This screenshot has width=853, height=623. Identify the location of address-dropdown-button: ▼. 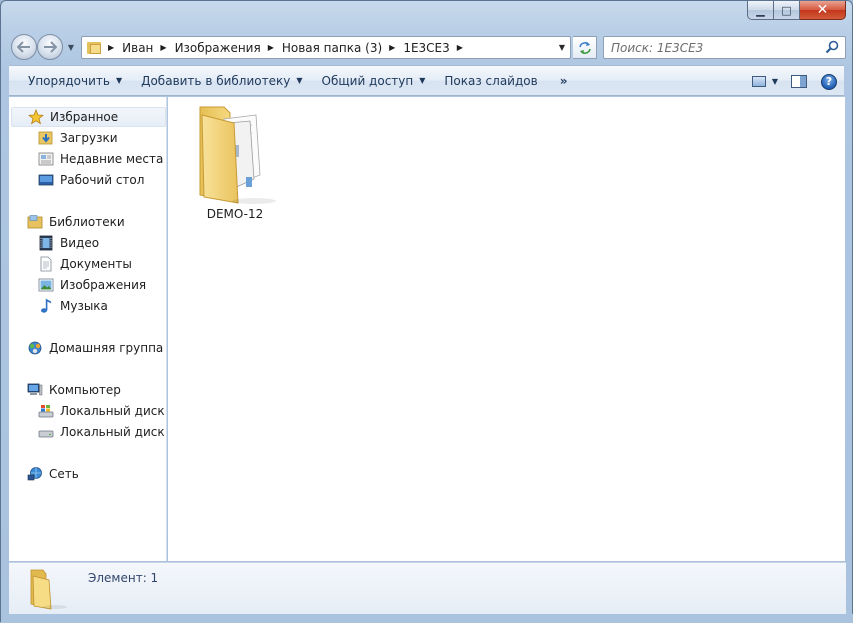
(562, 47).